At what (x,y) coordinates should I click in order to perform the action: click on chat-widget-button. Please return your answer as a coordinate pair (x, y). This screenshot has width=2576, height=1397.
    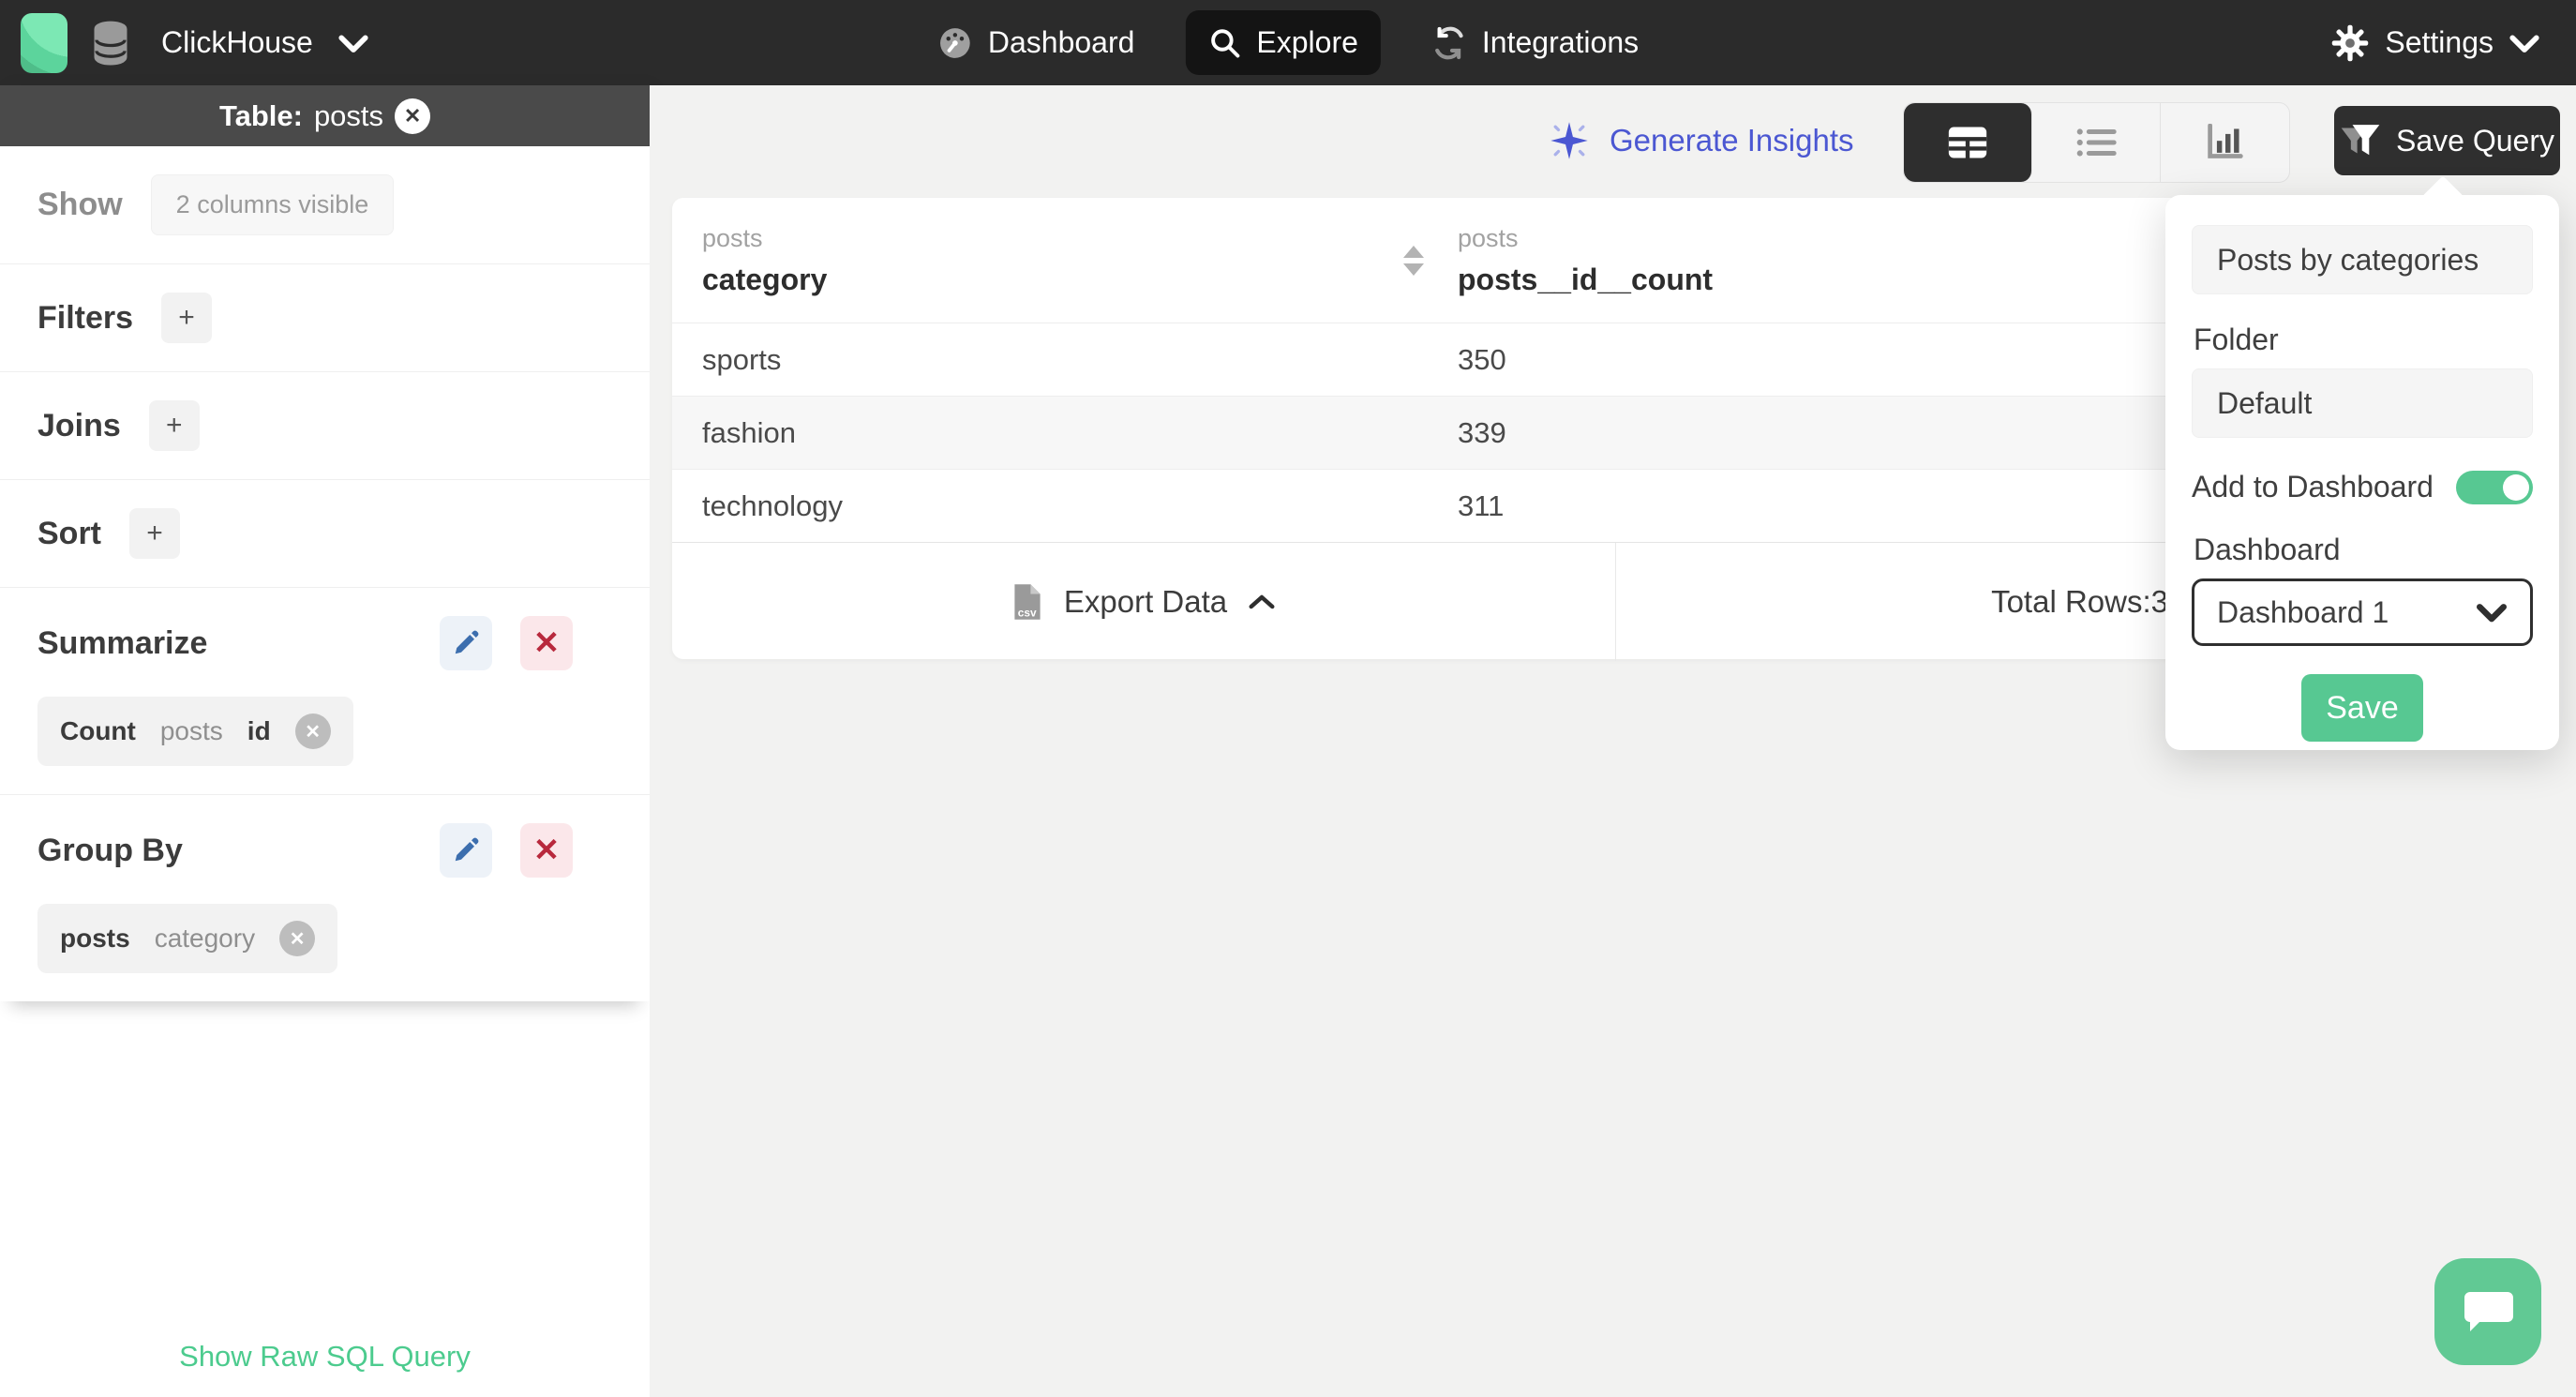
    Looking at the image, I should click on (2487, 1311).